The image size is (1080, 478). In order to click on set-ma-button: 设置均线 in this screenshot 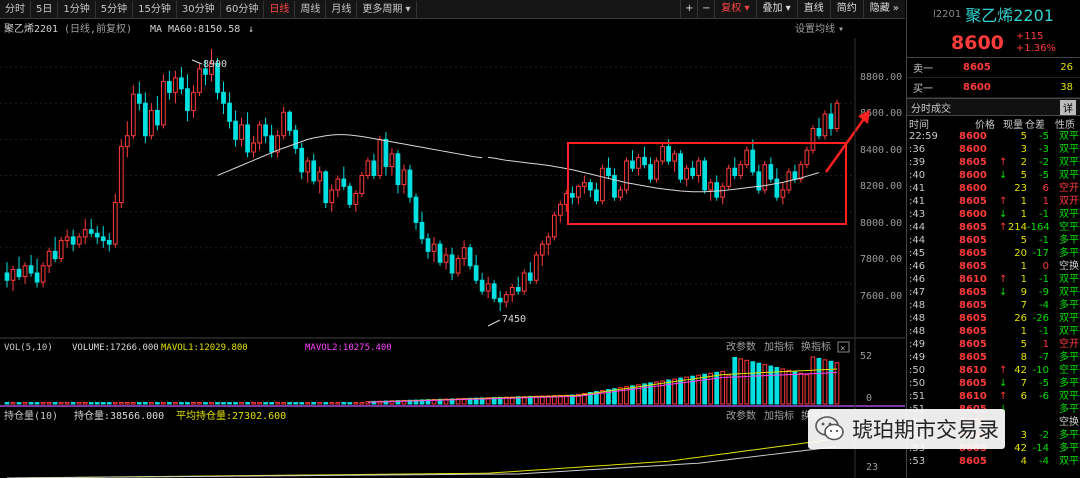, I will do `click(815, 28)`.